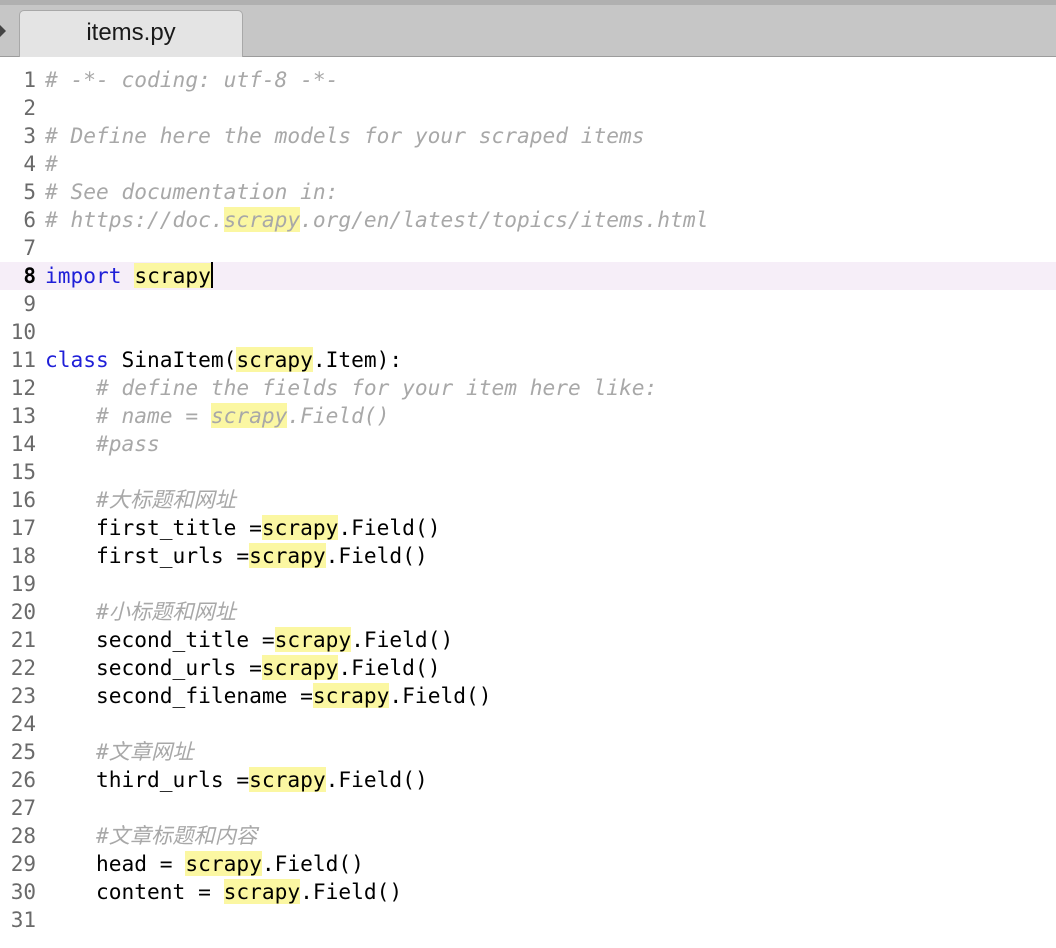  I want to click on line-number: 1, so click(29, 80).